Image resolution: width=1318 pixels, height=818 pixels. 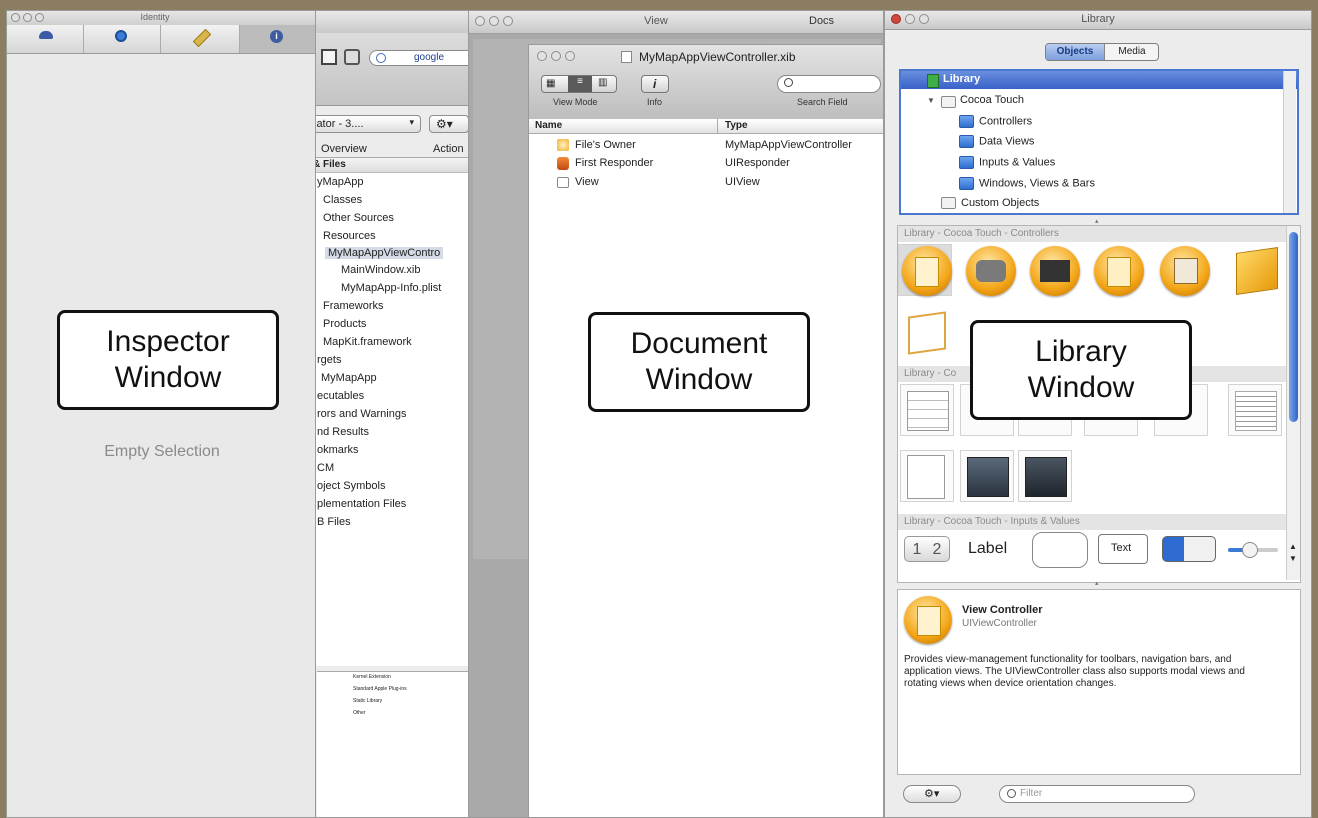 I want to click on active-sdk-dropdown: lator - 3.... ▾, so click(x=364, y=124).